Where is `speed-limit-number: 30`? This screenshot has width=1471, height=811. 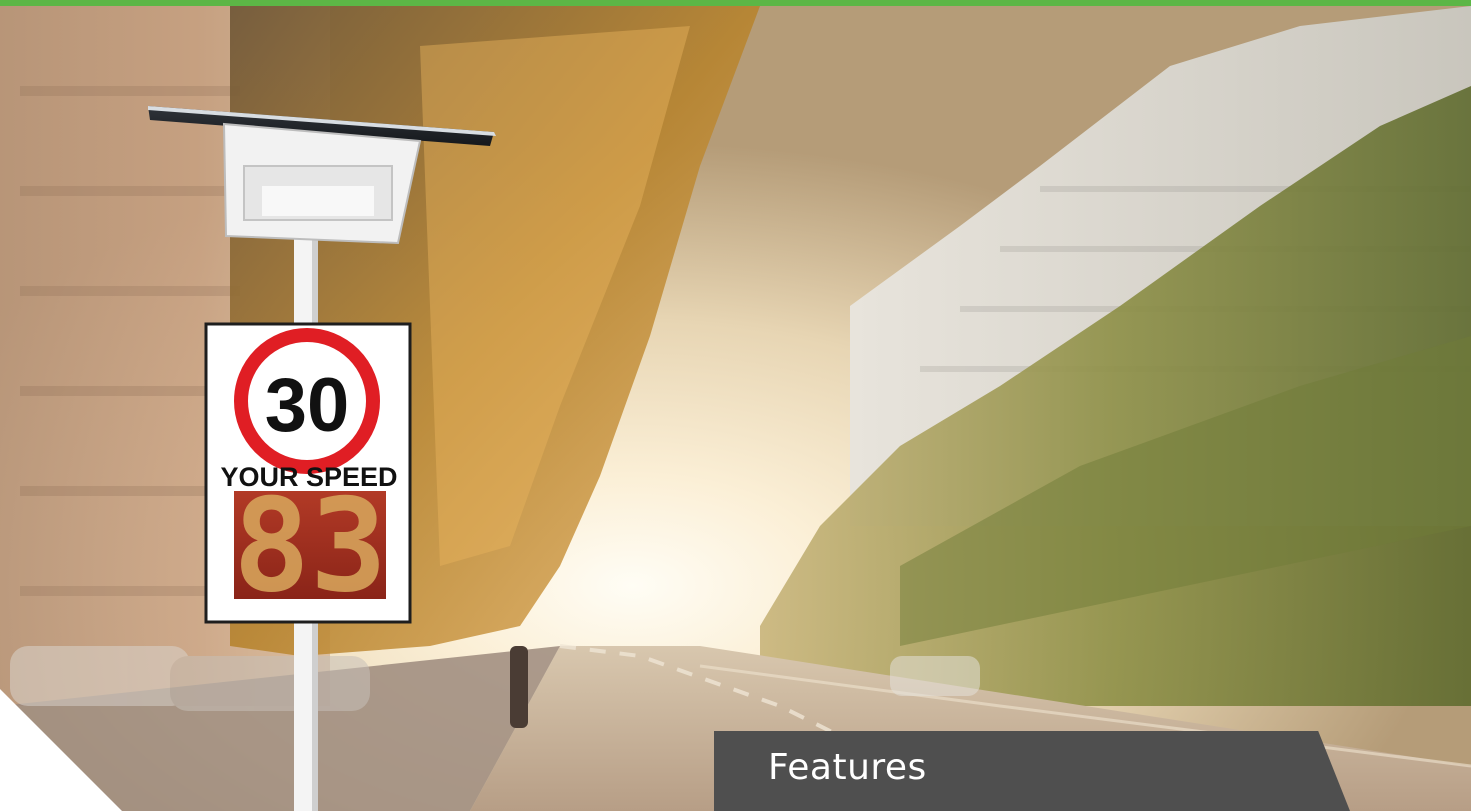
speed-limit-number: 30 is located at coordinates (307, 405).